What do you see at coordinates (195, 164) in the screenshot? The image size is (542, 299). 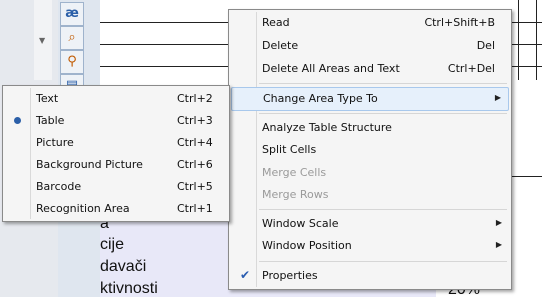 I see `menu-item-shortcut: Ctrl+6` at bounding box center [195, 164].